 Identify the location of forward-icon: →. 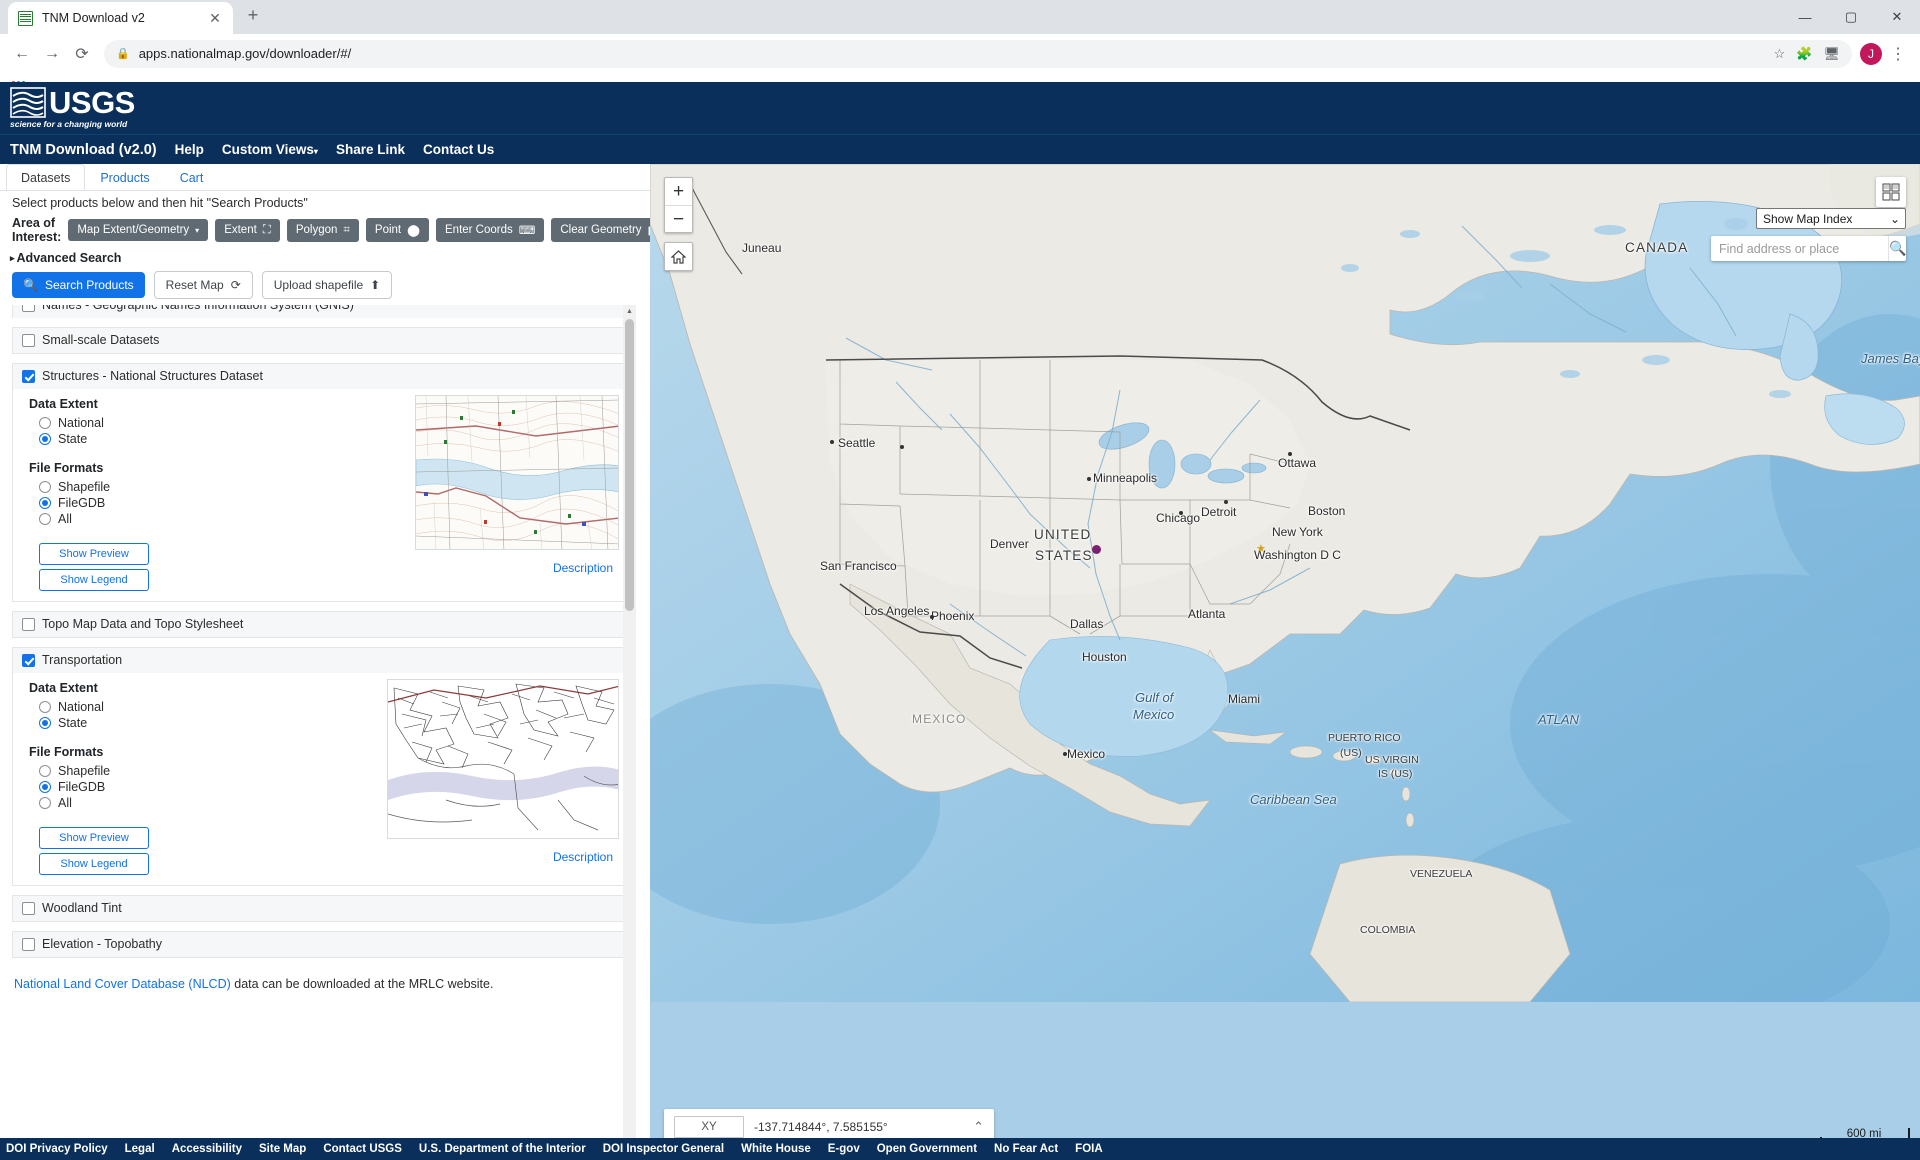
(52, 54).